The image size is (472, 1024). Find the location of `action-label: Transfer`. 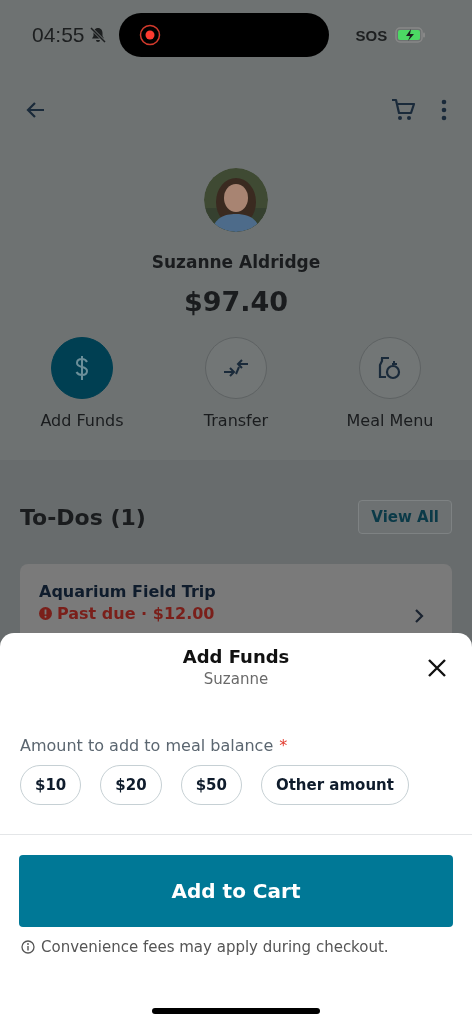

action-label: Transfer is located at coordinates (236, 420).